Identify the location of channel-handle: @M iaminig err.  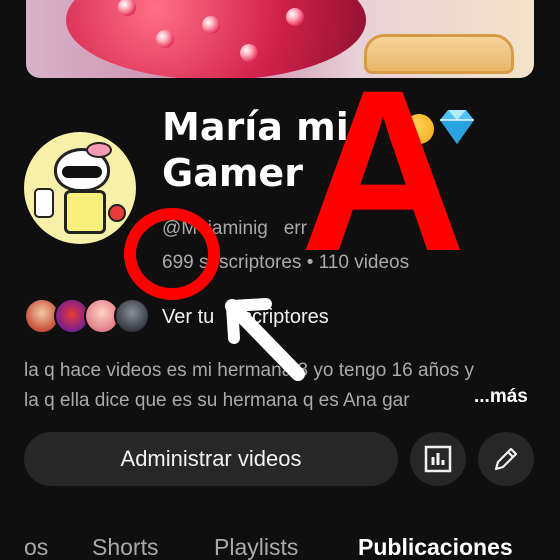
(234, 229).